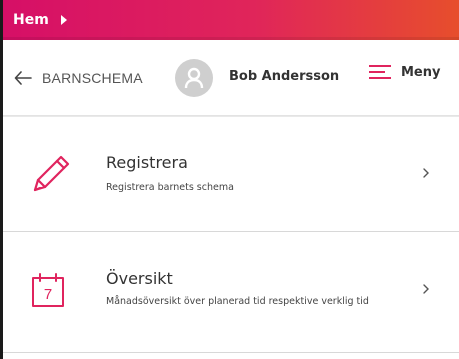 This screenshot has height=359, width=459. I want to click on user-icon, so click(194, 78).